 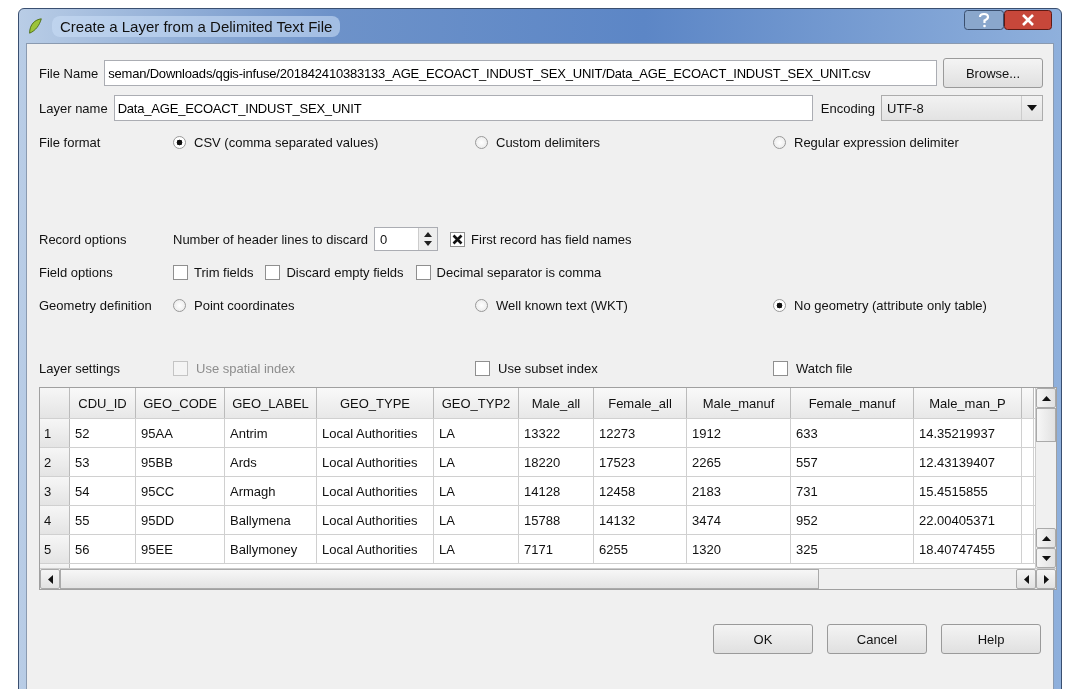 What do you see at coordinates (640, 491) in the screenshot?
I see `table-cell: 12458` at bounding box center [640, 491].